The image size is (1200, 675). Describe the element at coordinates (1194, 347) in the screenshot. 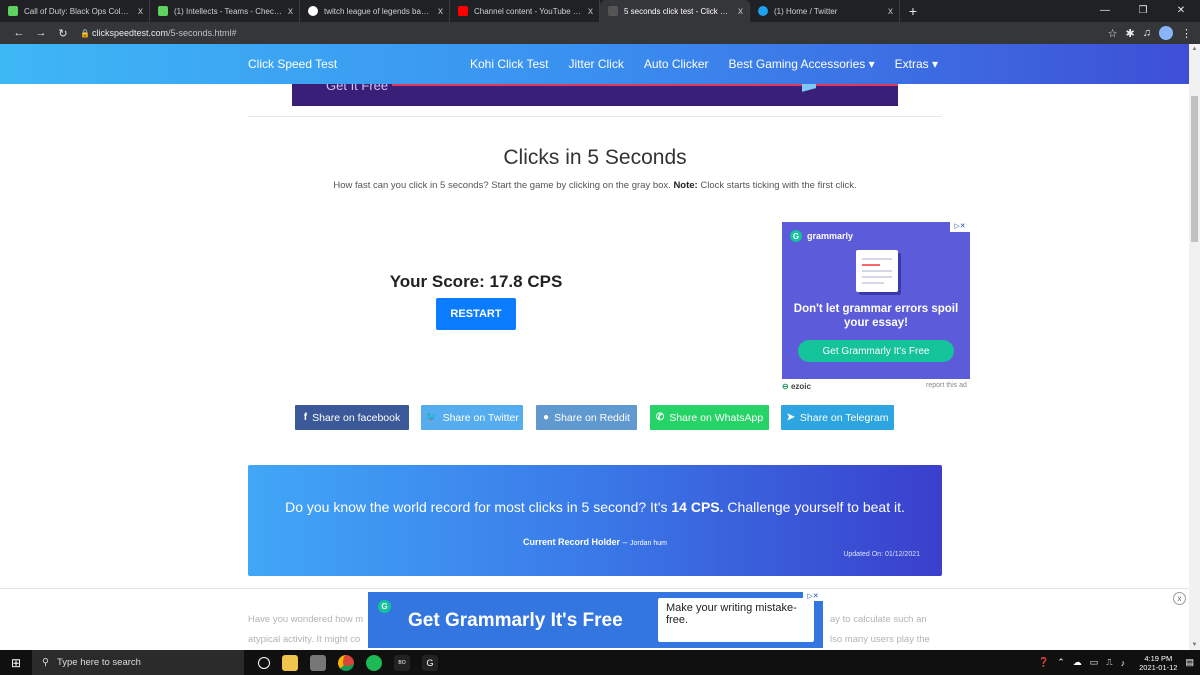

I see `page-scrollbar: ▲ ▼` at that location.